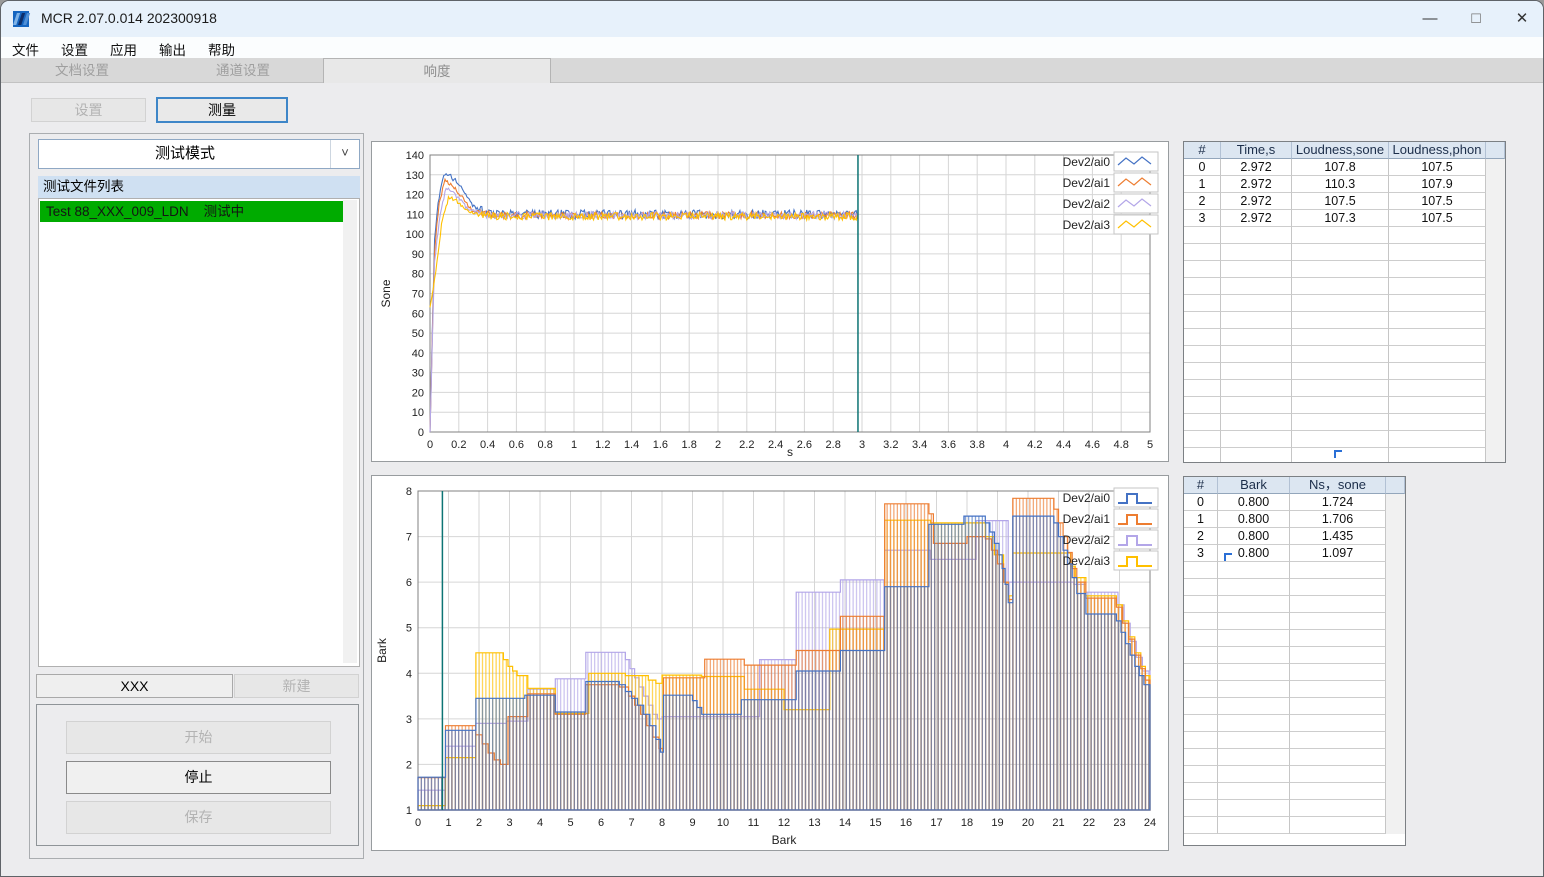 The height and width of the screenshot is (877, 1544). Describe the element at coordinates (134, 686) in the screenshot. I see `xxx-button: XXX` at that location.